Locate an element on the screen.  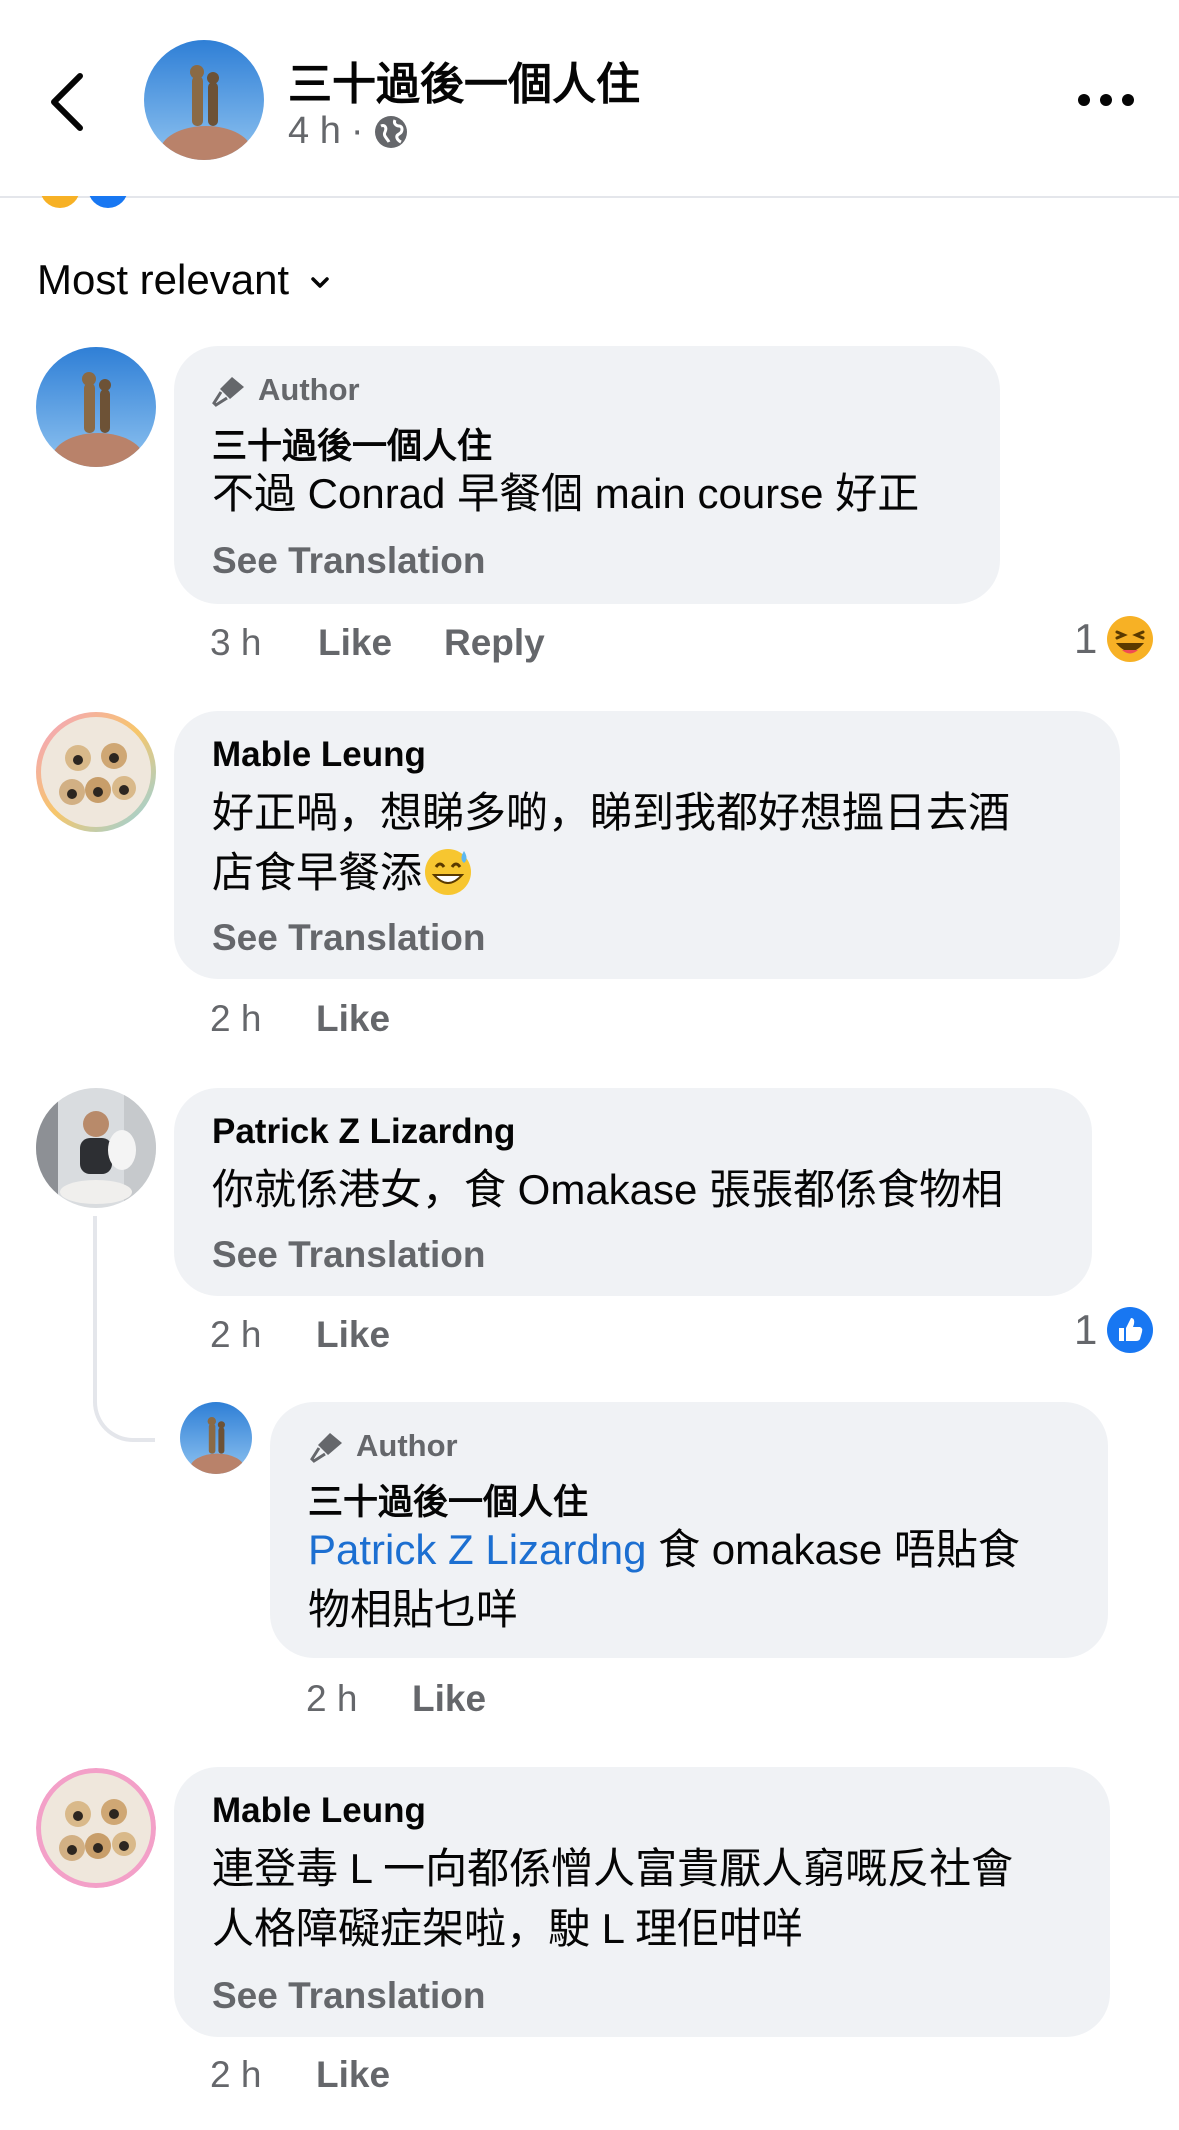
reply-avatar is located at coordinates (216, 1438).